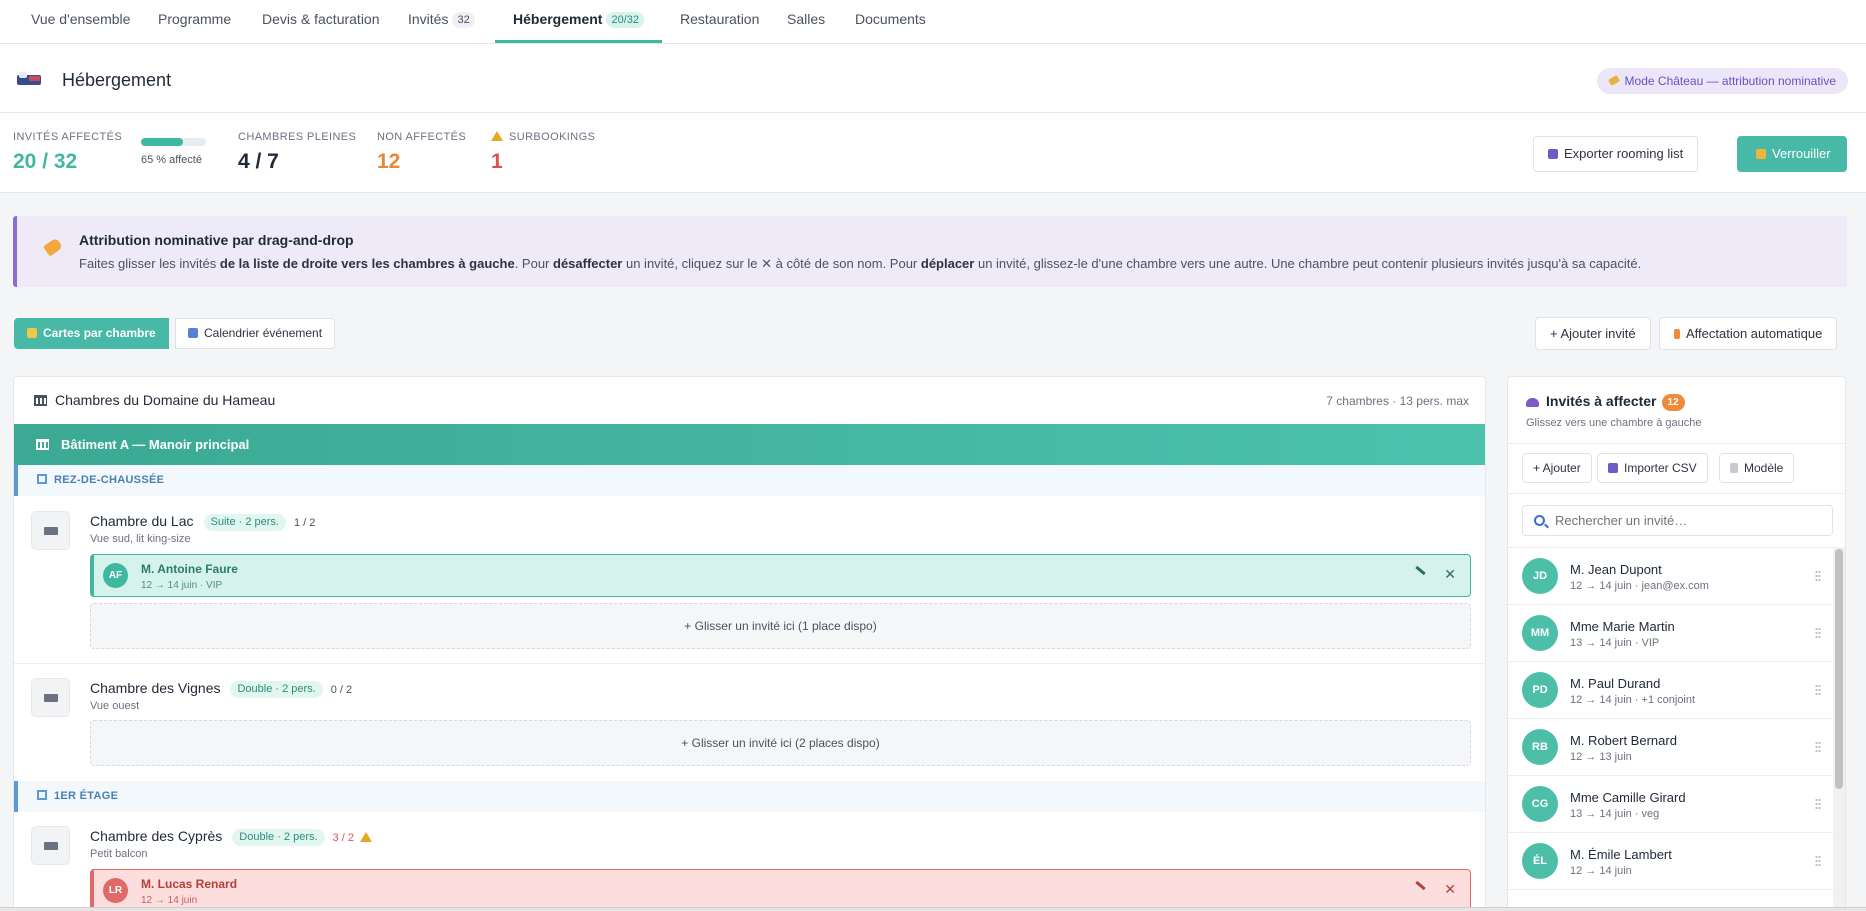 The width and height of the screenshot is (1866, 911). Describe the element at coordinates (182, 585) in the screenshot. I see `guest-info: 12 → 14 juin · VIP` at that location.